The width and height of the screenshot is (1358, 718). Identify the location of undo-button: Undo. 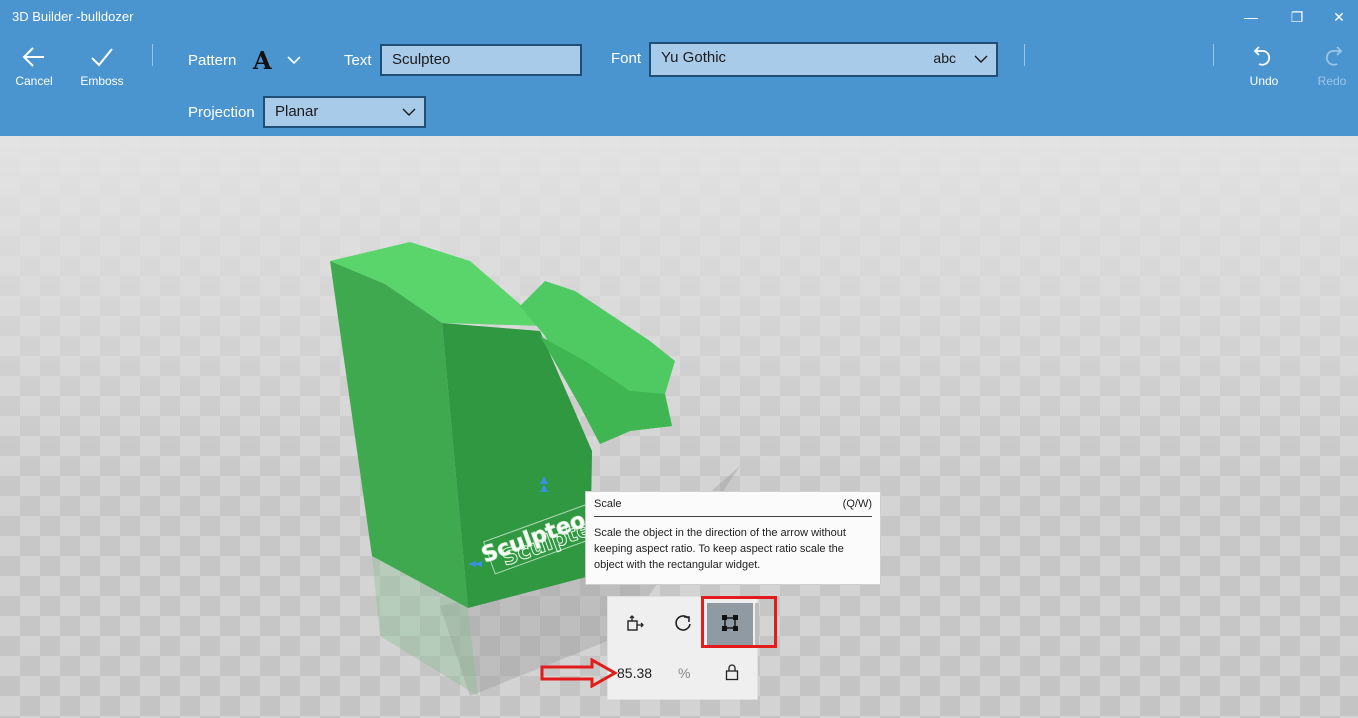
(1264, 66).